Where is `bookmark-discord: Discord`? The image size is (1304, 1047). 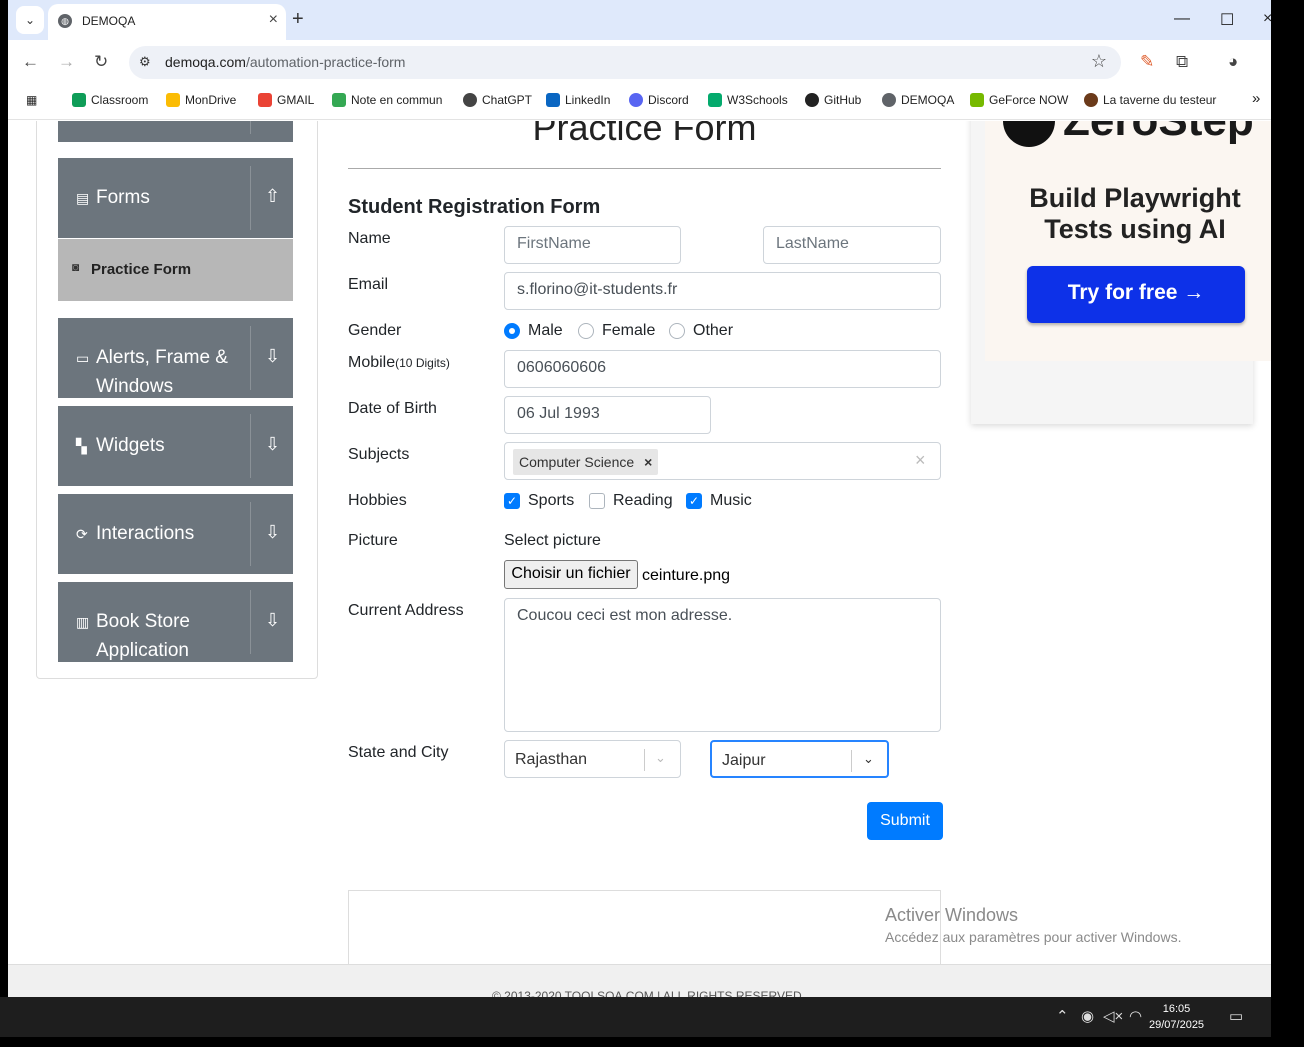 bookmark-discord: Discord is located at coordinates (659, 100).